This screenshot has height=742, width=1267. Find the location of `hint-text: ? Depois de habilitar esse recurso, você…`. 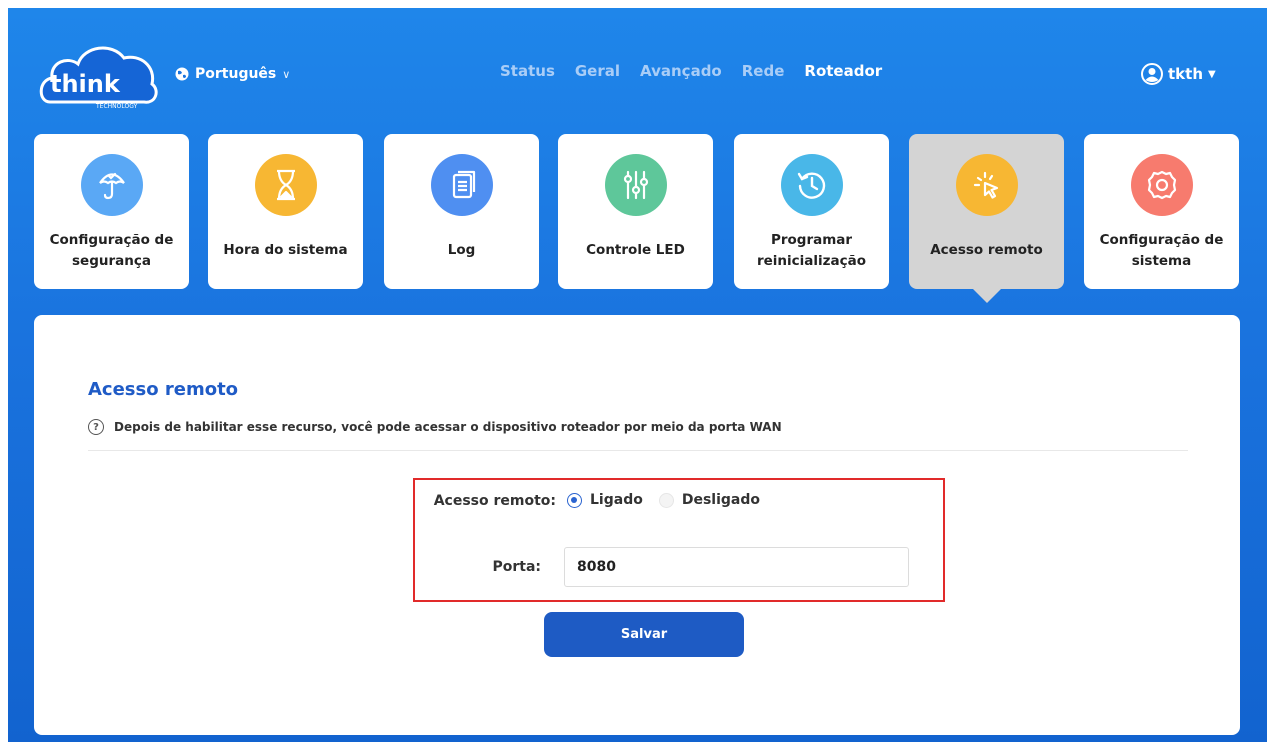

hint-text: ? Depois de habilitar esse recurso, você… is located at coordinates (435, 427).